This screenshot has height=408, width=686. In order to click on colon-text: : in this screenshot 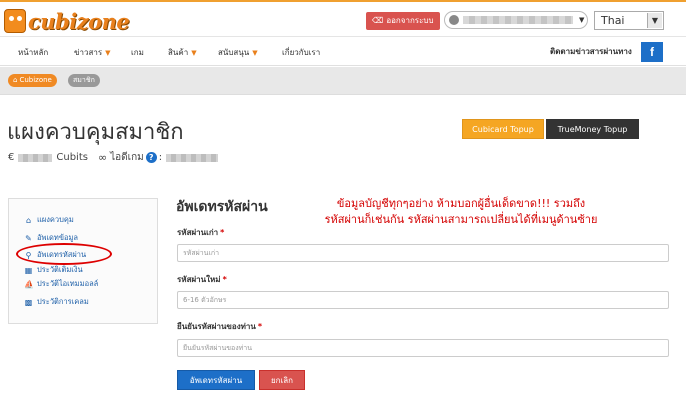, I will do `click(160, 157)`.